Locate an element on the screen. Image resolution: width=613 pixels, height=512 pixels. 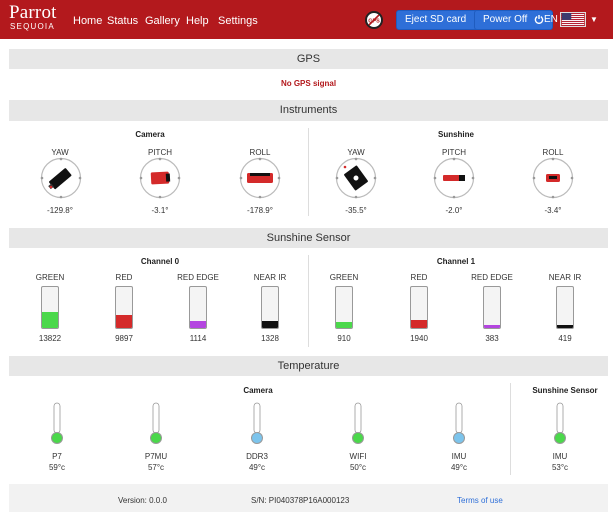
ch0-rededge-label: RED EDGE is located at coordinates (198, 277).